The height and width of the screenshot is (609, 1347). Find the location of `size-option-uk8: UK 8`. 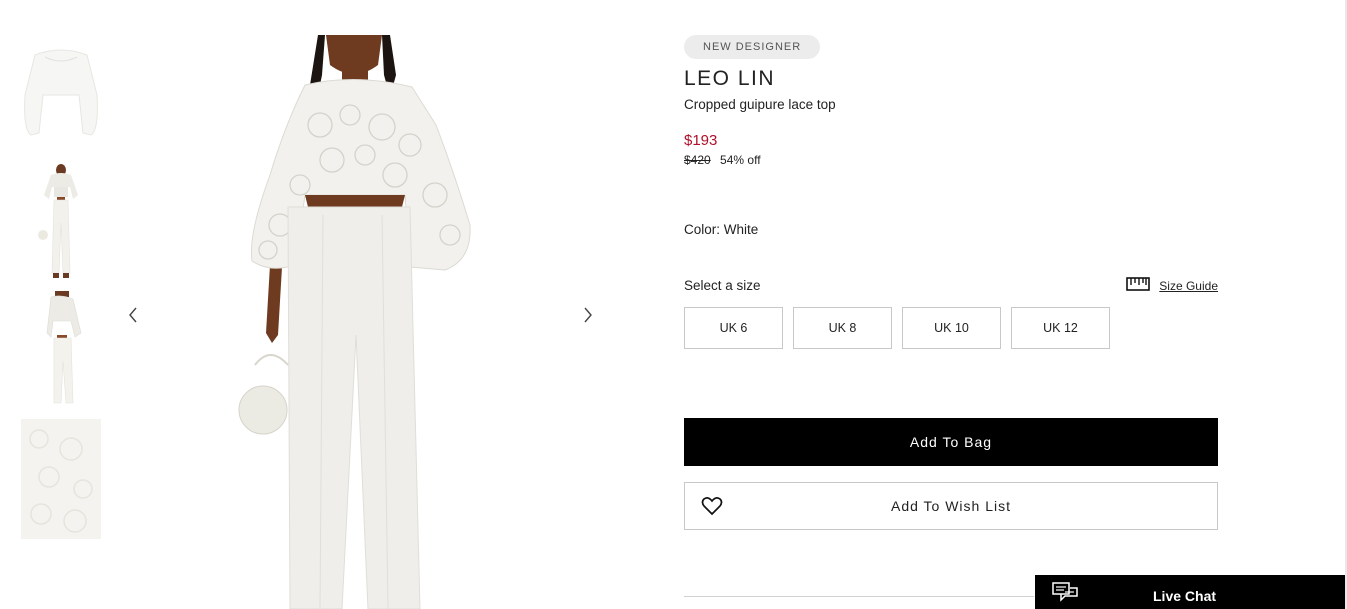

size-option-uk8: UK 8 is located at coordinates (842, 328).